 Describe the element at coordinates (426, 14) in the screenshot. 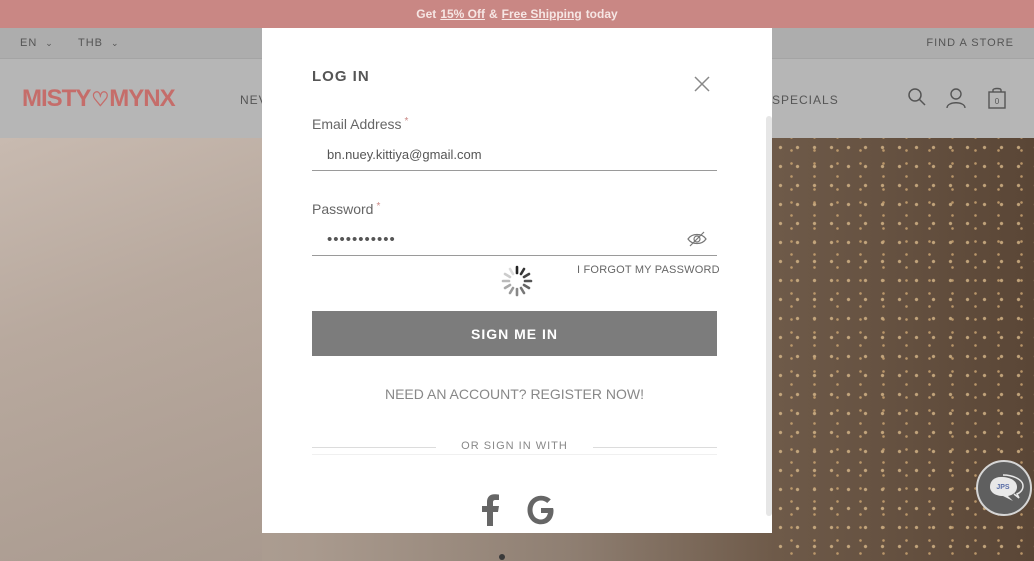

I see `promo-prefix: Get` at that location.